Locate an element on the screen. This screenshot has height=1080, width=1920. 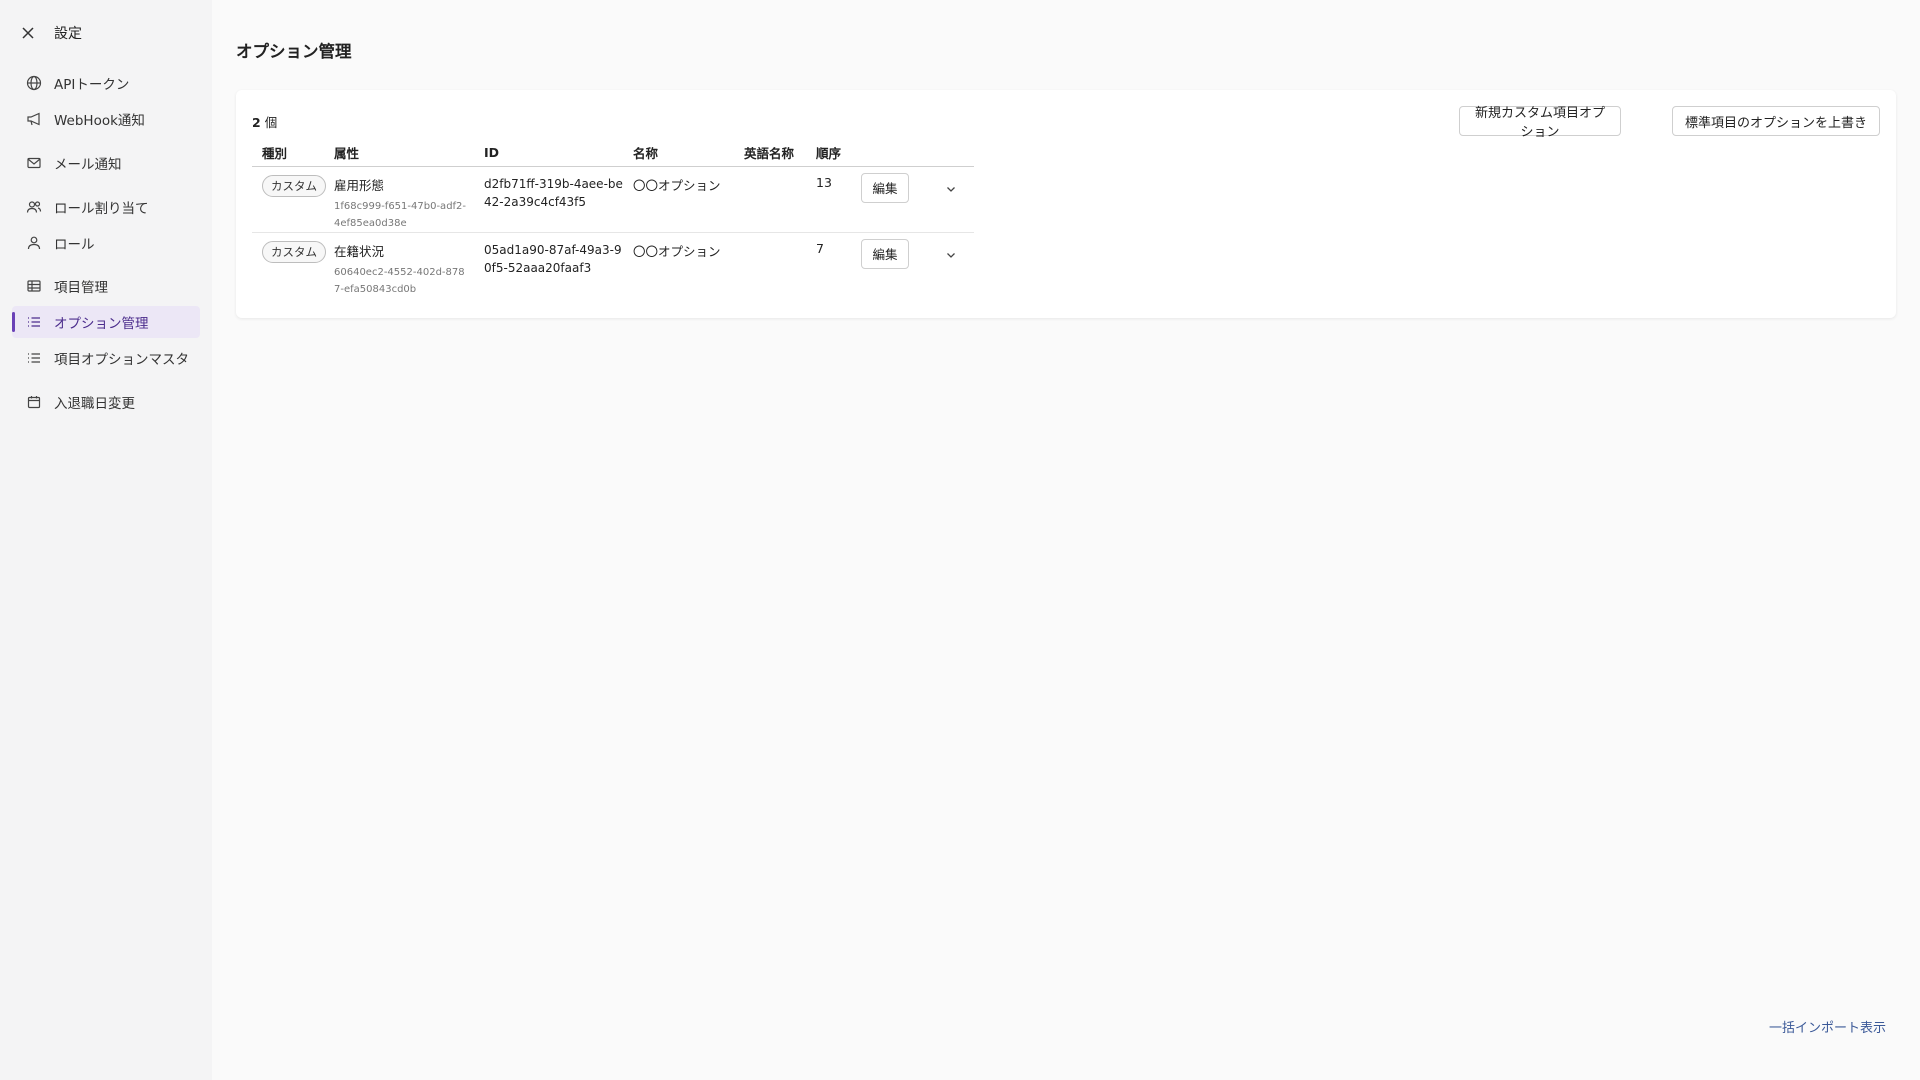
sidebar-item-webhook: WebHook通知 is located at coordinates (106, 119).